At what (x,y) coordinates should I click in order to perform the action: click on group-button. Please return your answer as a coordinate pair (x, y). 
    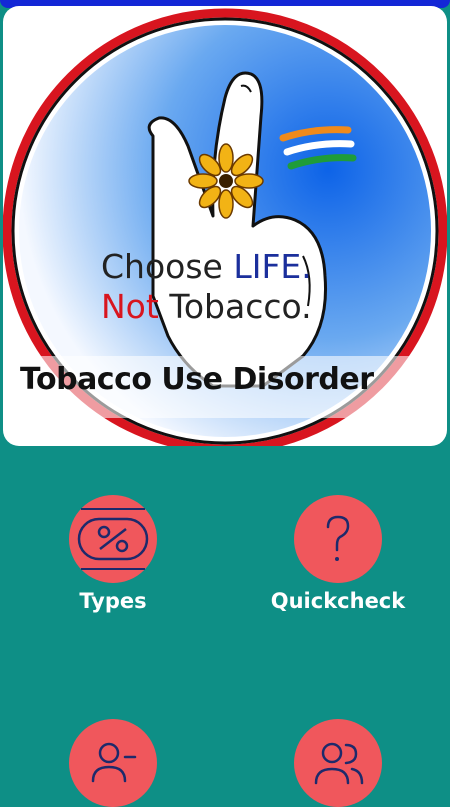
    Looking at the image, I should click on (338, 763).